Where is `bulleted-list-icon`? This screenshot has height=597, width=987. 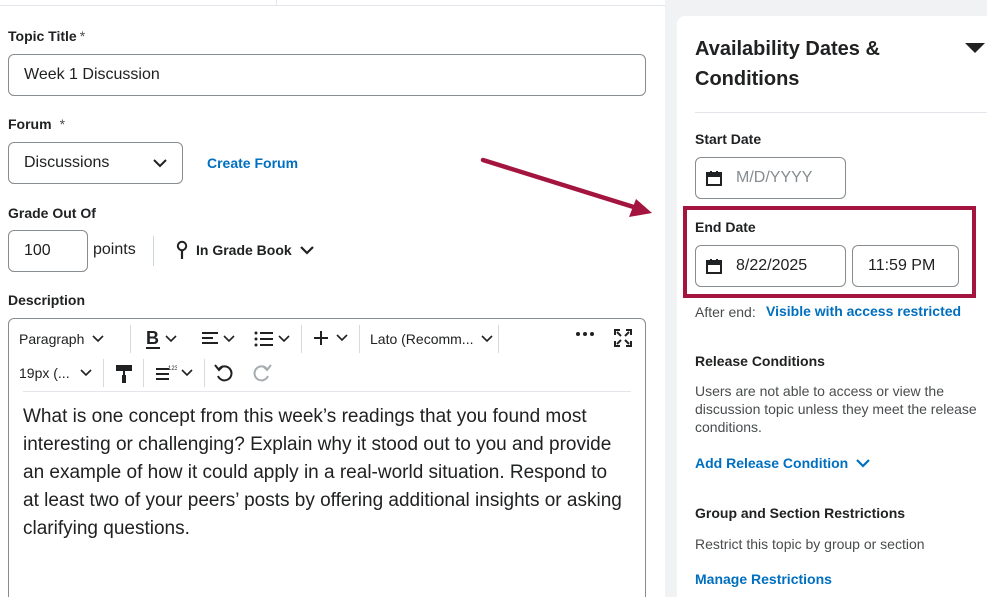
bulleted-list-icon is located at coordinates (263, 339).